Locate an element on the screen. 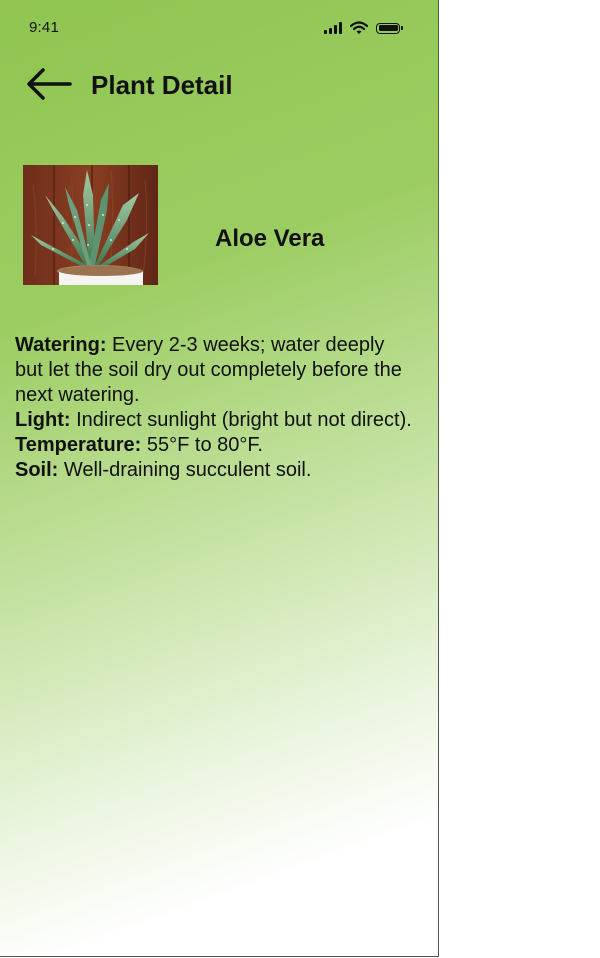 This screenshot has height=958, width=600. temperature-label: Temperature: is located at coordinates (78, 445).